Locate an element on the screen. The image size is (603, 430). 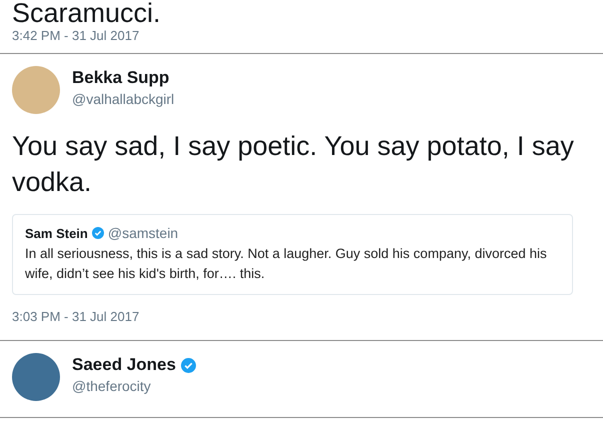
avatar-placeholder is located at coordinates (36, 377).